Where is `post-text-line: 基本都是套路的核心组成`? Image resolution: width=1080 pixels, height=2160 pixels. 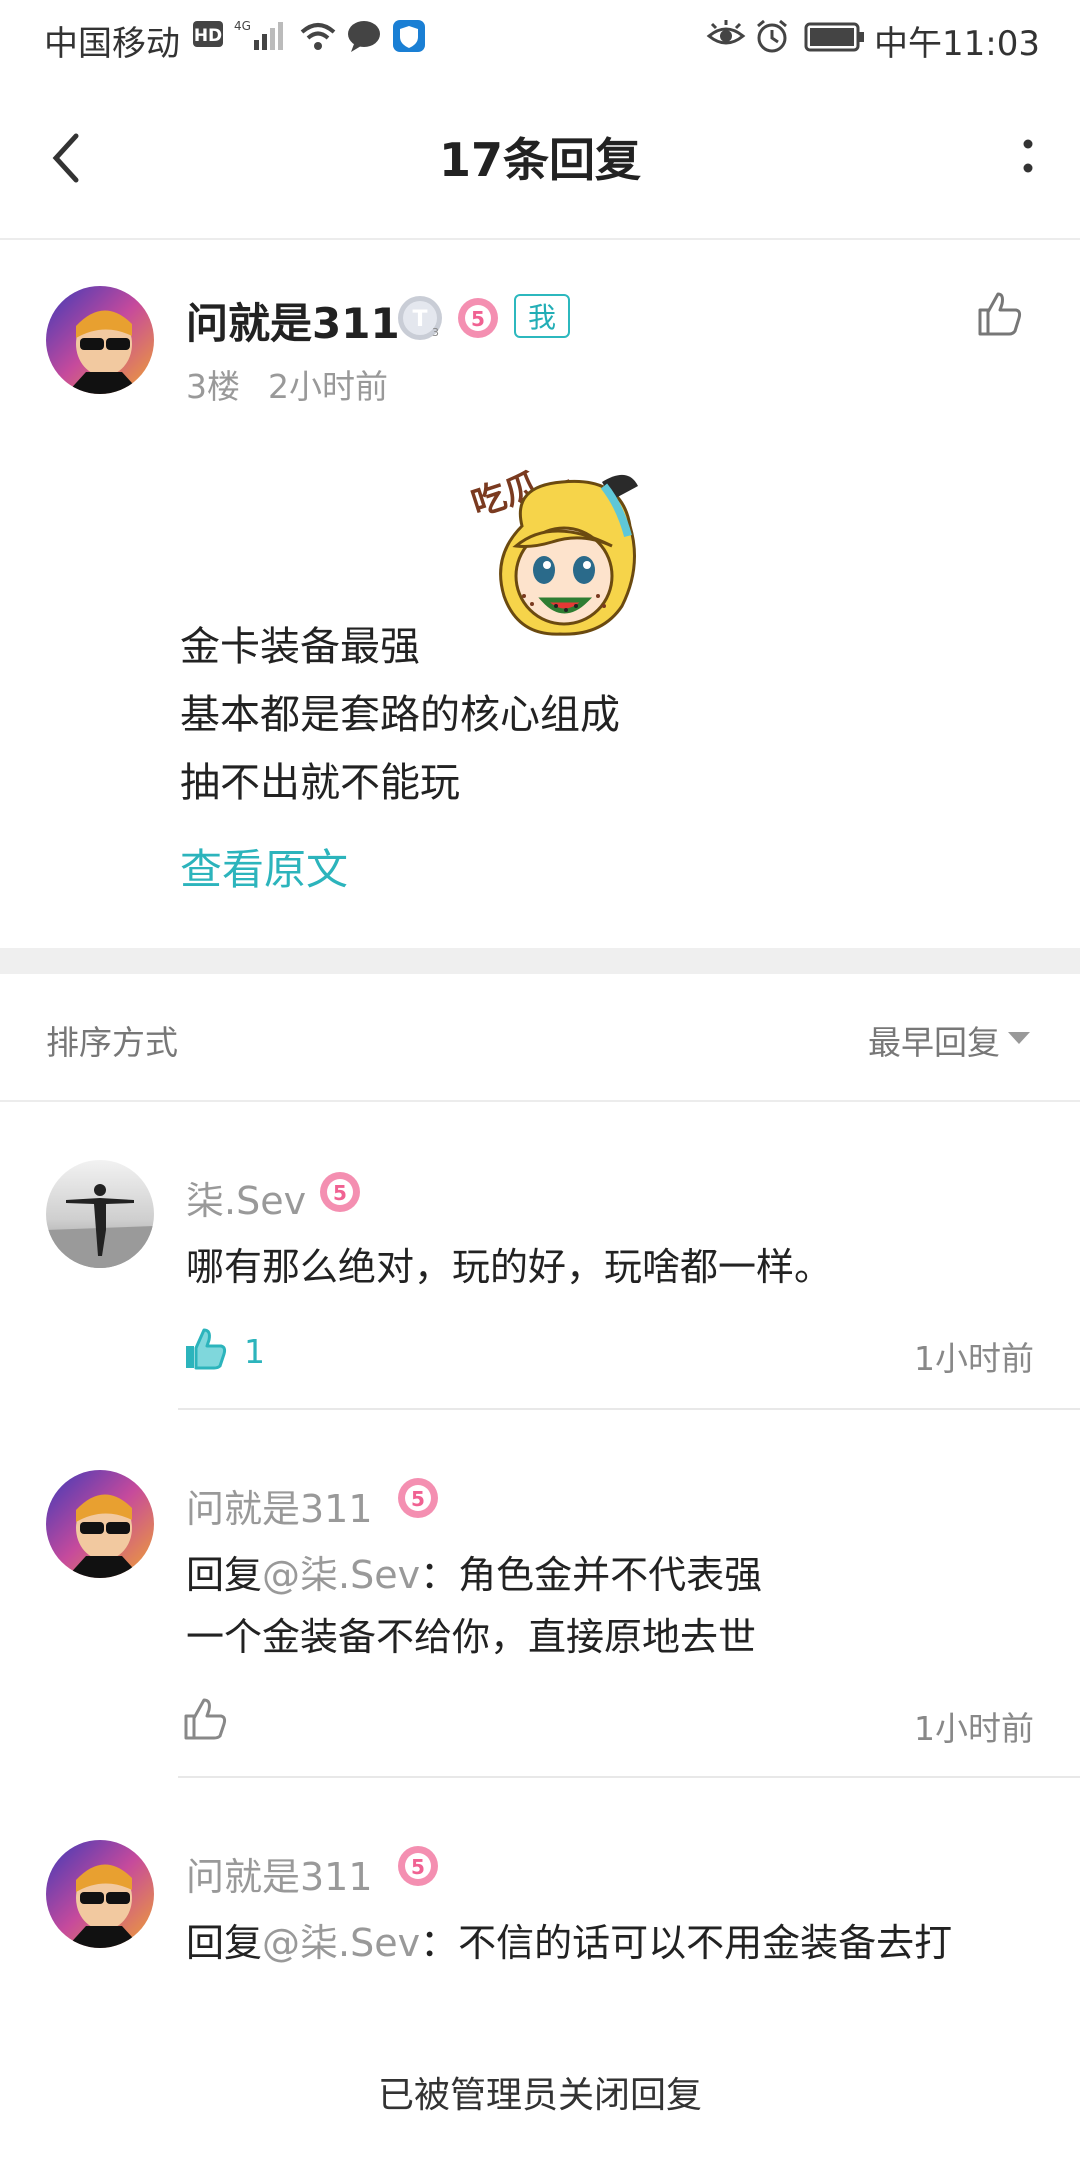
post-text-line: 基本都是套路的核心组成 is located at coordinates (400, 715).